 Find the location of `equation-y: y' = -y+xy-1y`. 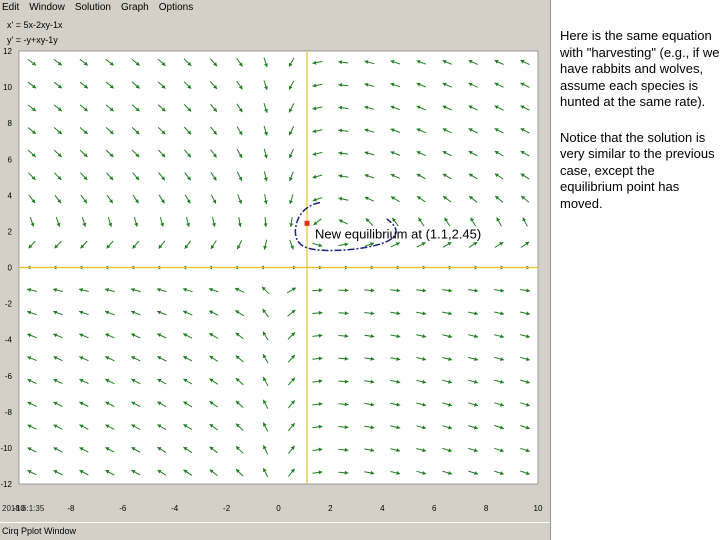

equation-y: y' = -y+xy-1y is located at coordinates (32, 40).